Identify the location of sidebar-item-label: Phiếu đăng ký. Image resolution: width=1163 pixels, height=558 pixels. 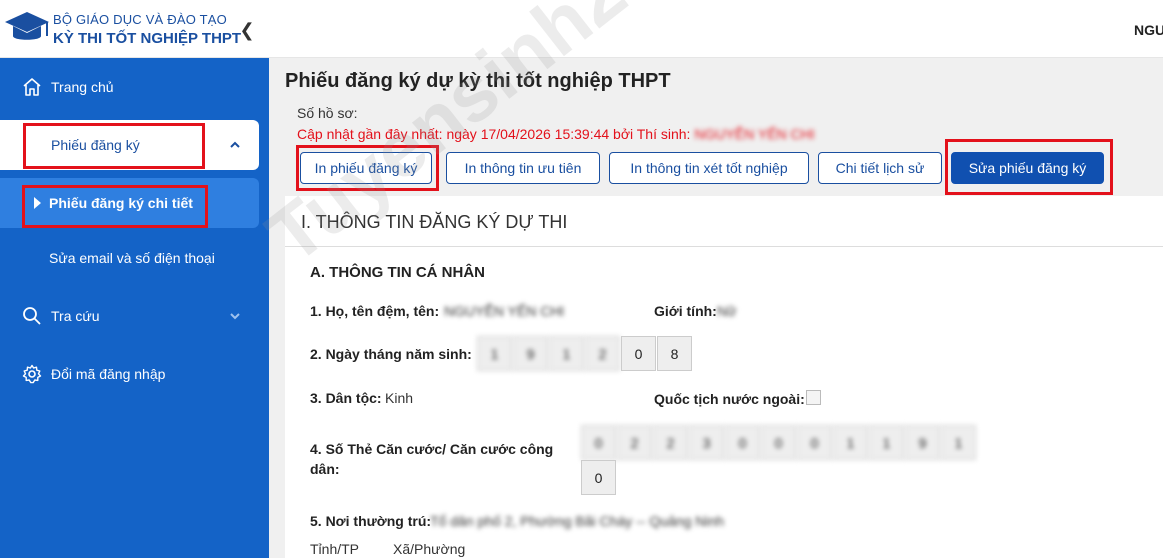
(95, 145).